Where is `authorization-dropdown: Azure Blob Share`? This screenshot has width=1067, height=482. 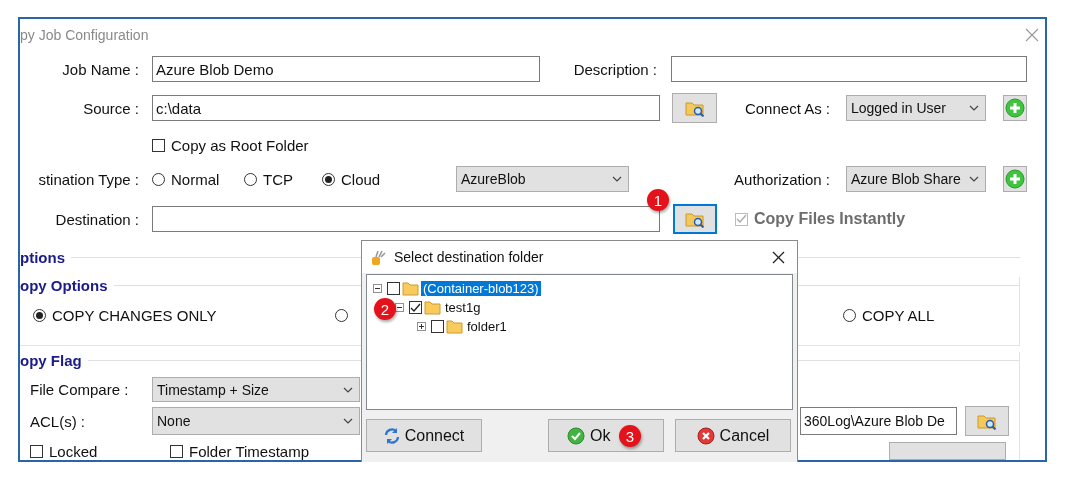 authorization-dropdown: Azure Blob Share is located at coordinates (916, 179).